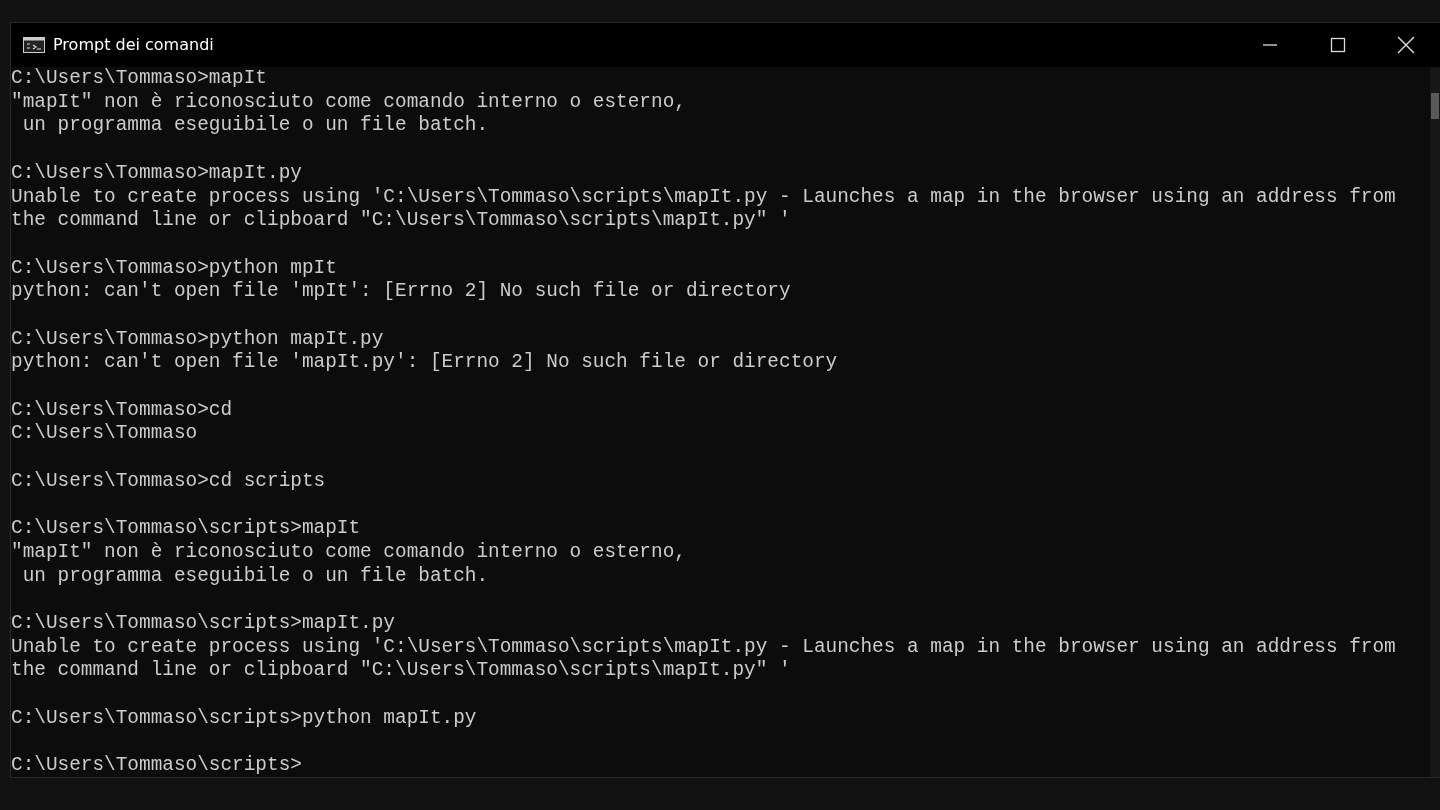  I want to click on console-line: C:\Users\Tommaso>mapIt, so click(139, 79).